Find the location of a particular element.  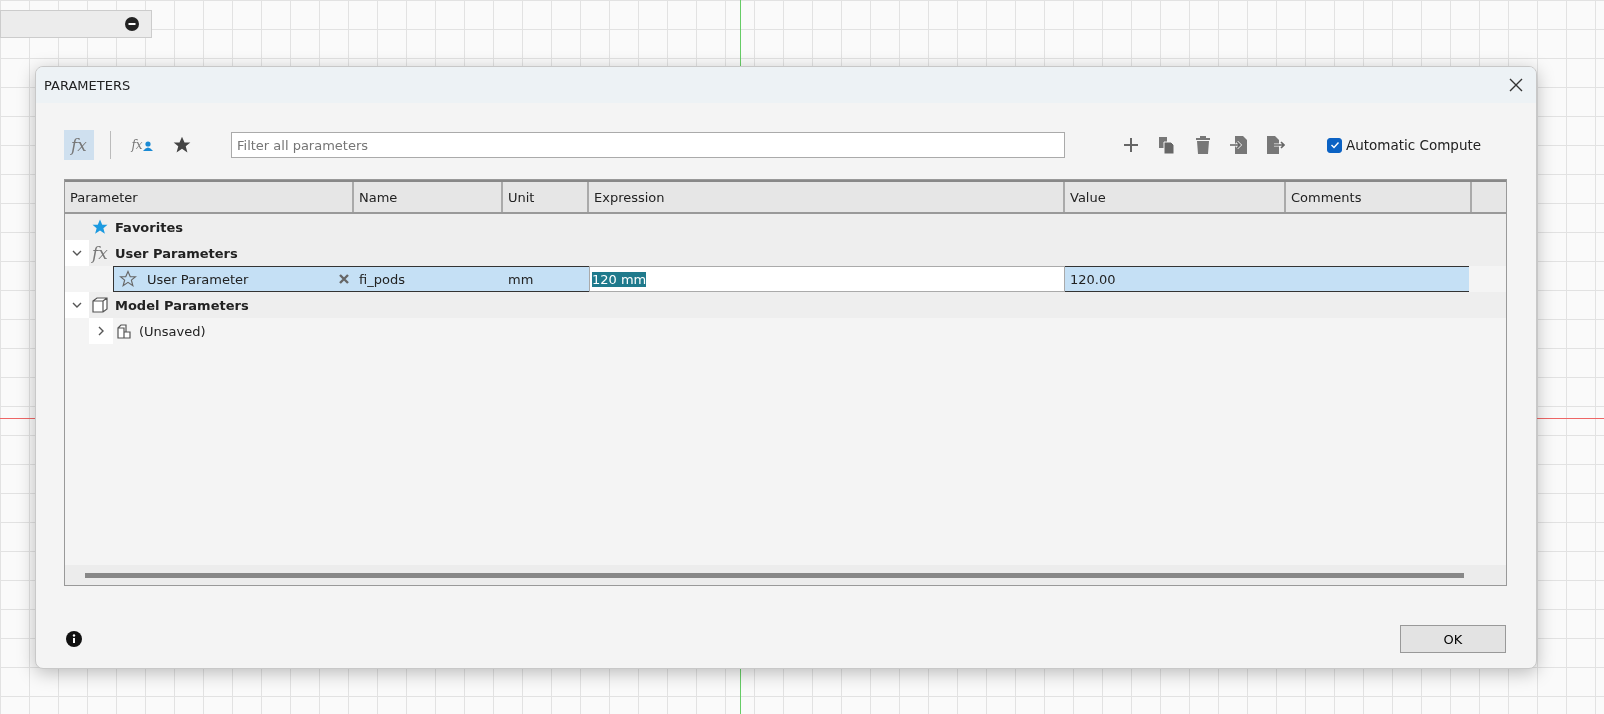

group-label: Favorites is located at coordinates (149, 227).